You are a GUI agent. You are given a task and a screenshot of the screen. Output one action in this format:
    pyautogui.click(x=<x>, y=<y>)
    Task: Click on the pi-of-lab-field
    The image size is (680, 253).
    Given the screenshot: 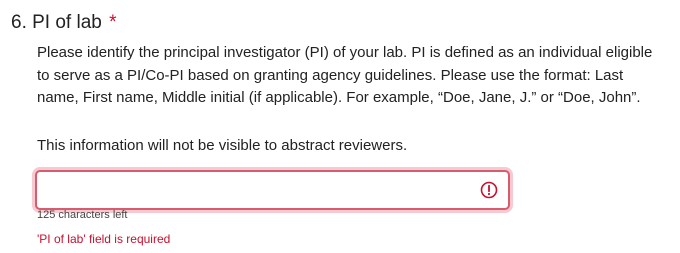 What is the action you would take?
    pyautogui.click(x=272, y=190)
    